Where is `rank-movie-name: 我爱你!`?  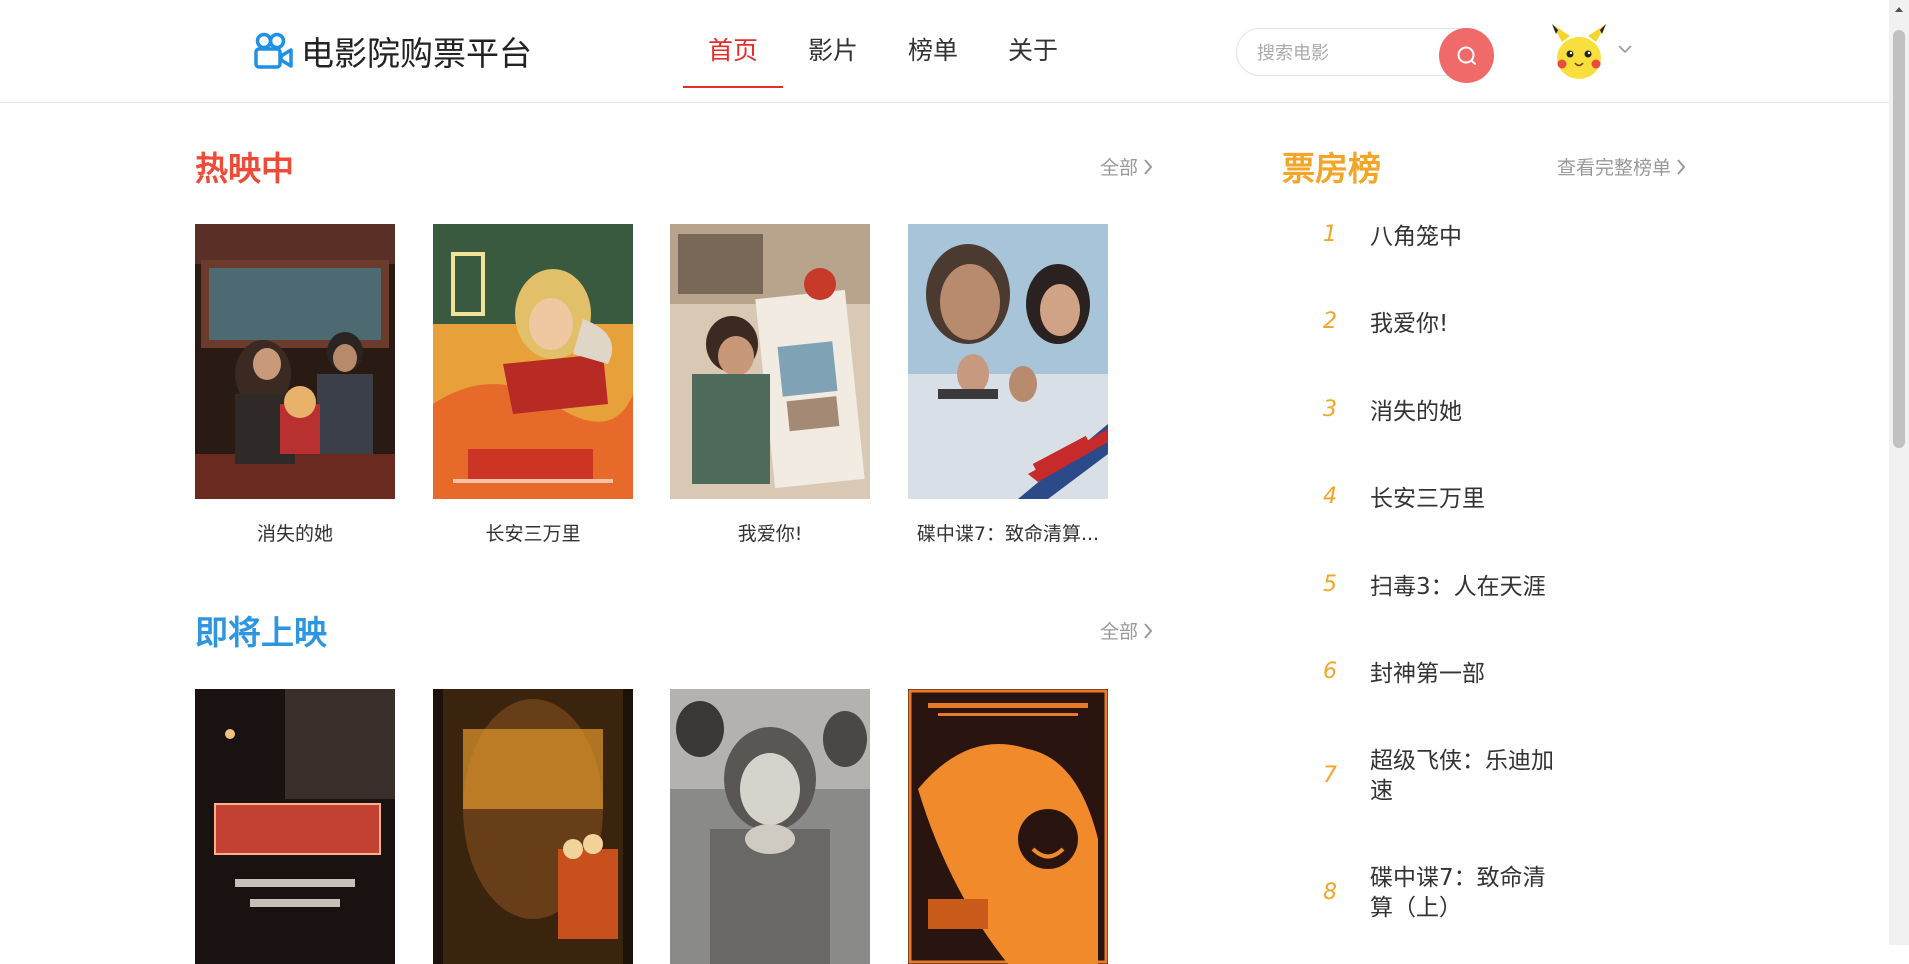 rank-movie-name: 我爱你! is located at coordinates (1465, 324).